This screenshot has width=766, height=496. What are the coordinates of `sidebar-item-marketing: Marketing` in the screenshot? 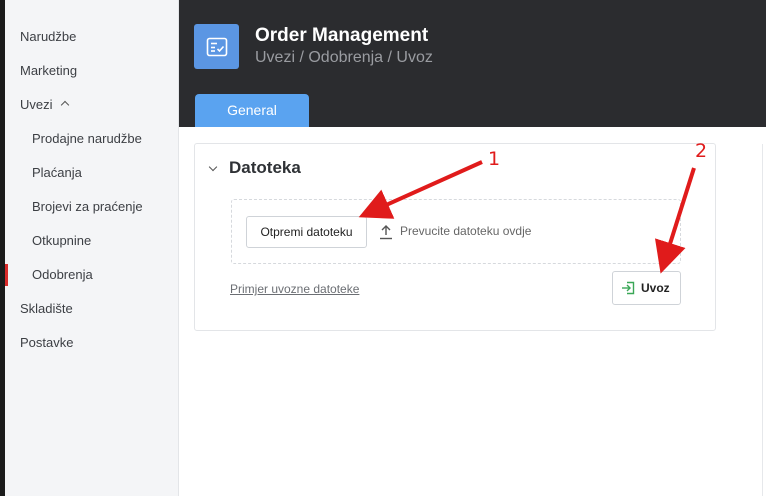 It's located at (91, 71).